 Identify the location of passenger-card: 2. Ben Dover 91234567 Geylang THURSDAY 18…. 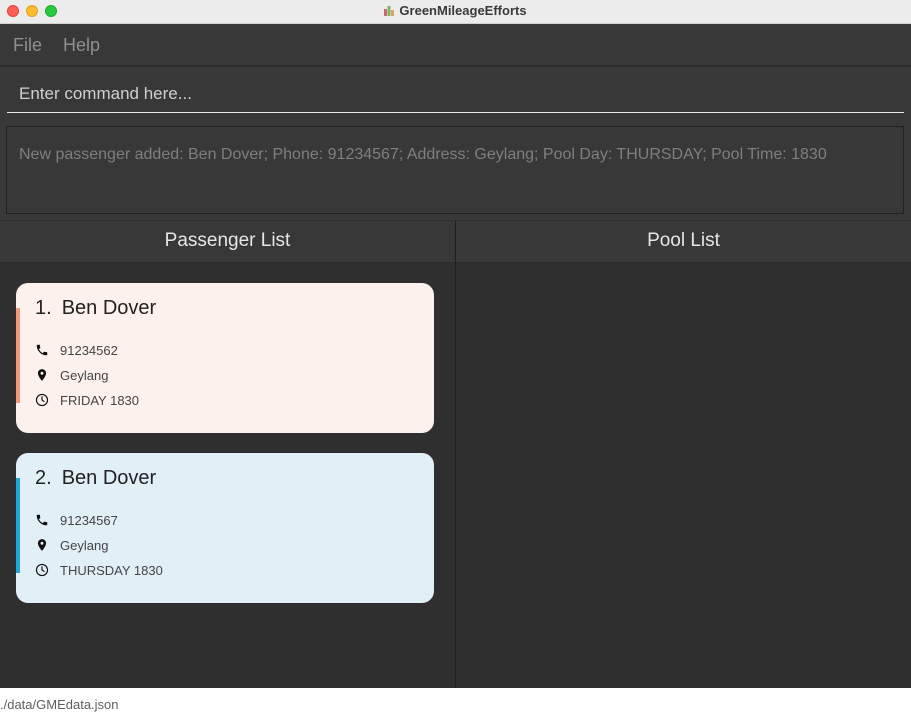
(225, 528).